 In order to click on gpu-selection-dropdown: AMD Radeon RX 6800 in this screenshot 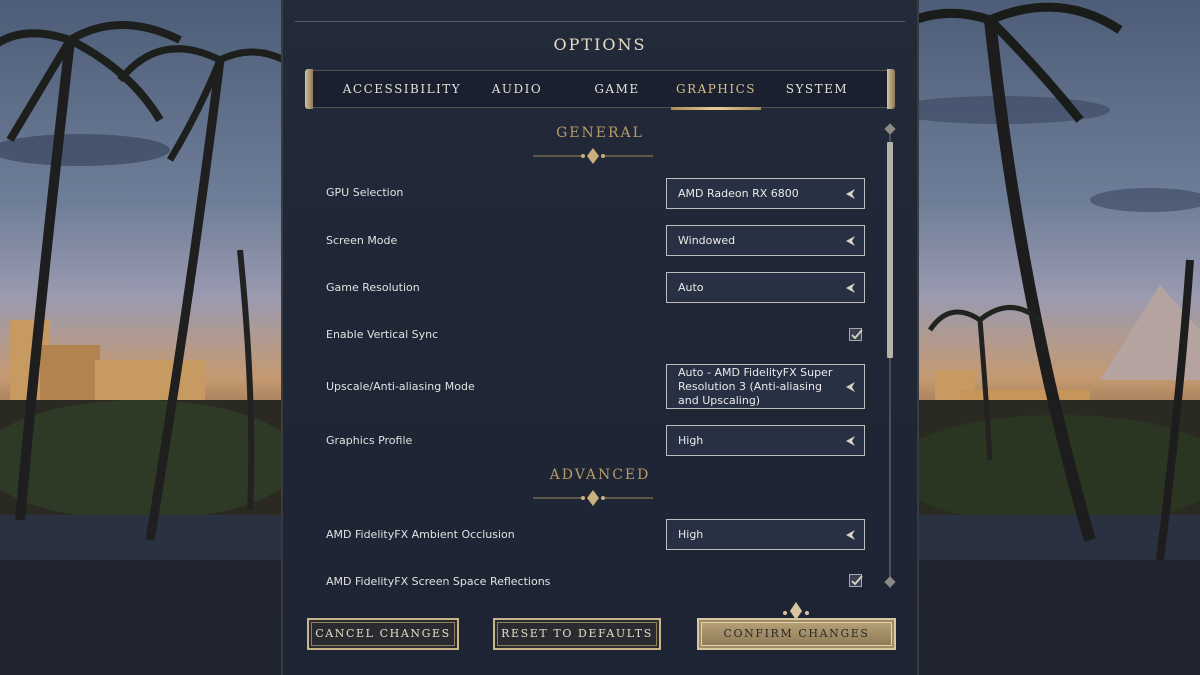, I will do `click(765, 193)`.